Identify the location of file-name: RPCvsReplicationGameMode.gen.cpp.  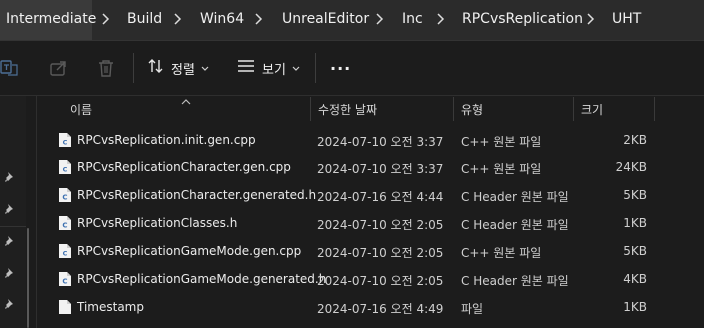
(189, 251).